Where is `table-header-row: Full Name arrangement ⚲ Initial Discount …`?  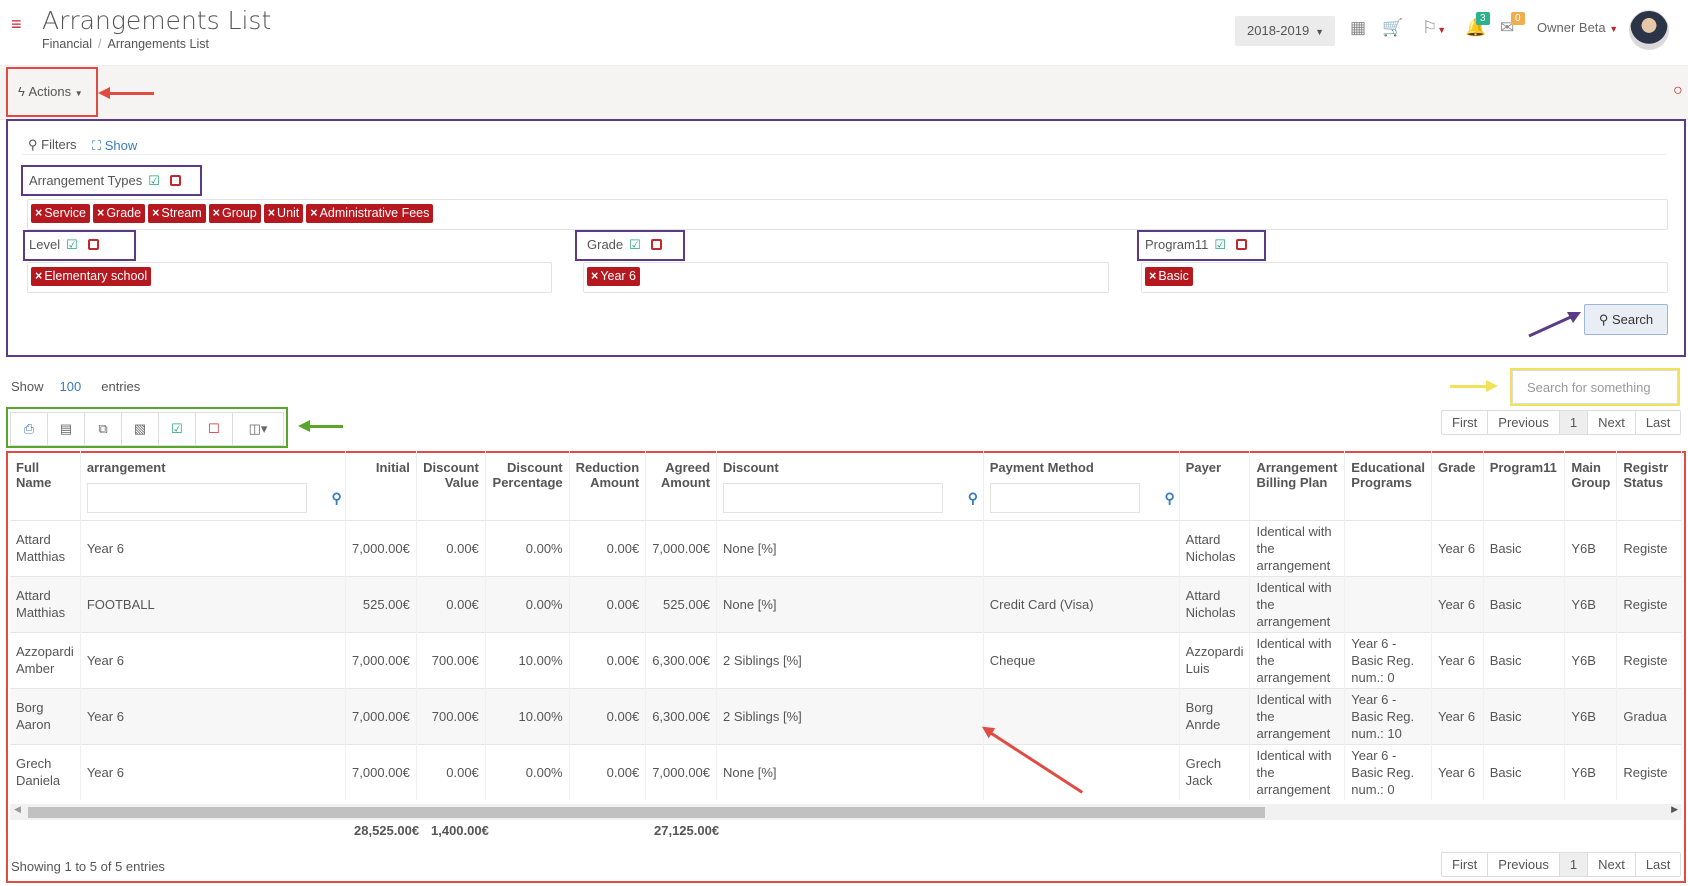
table-header-row: Full Name arrangement ⚲ Initial Discount … is located at coordinates (846, 485).